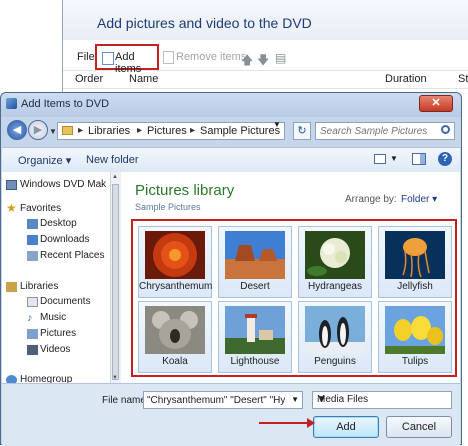 Image resolution: width=468 pixels, height=446 pixels. Describe the element at coordinates (115, 282) in the screenshot. I see `nav-scroll-thumb` at that location.